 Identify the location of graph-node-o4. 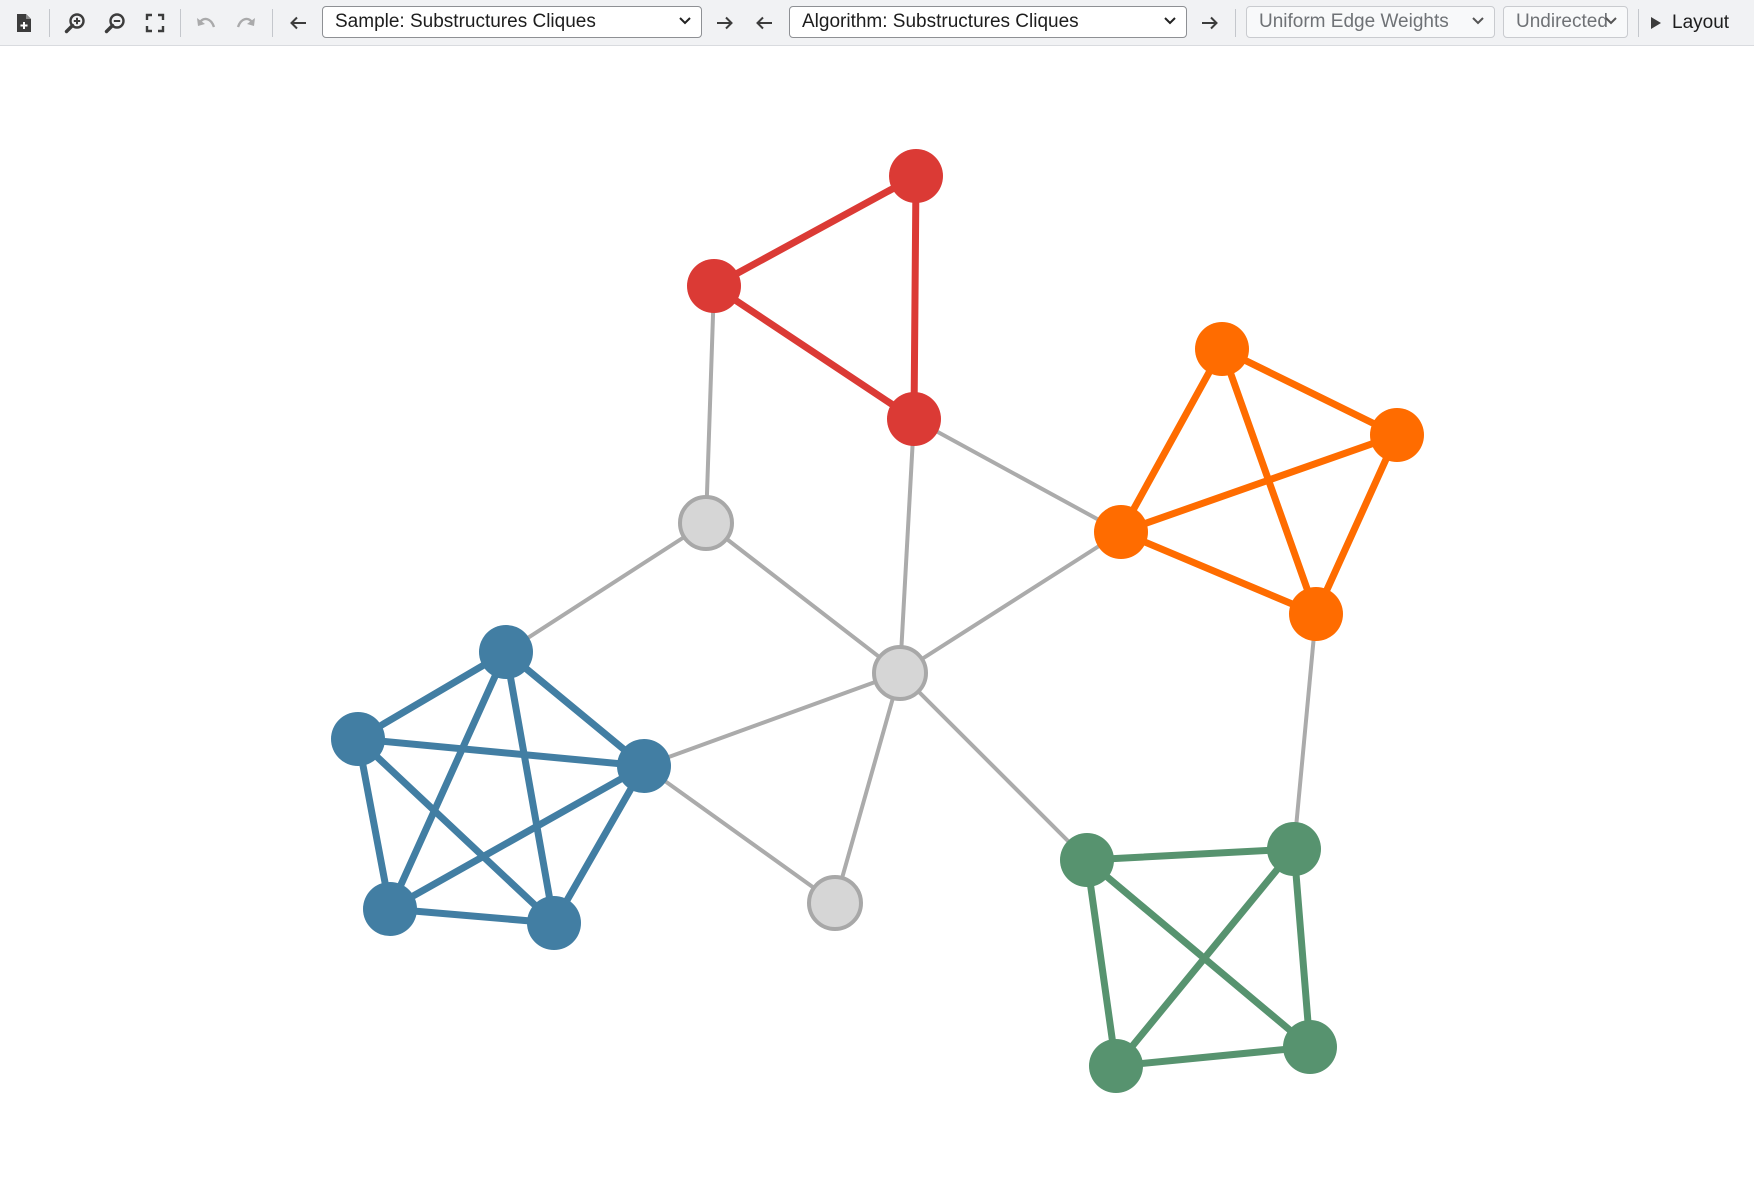
(1316, 614).